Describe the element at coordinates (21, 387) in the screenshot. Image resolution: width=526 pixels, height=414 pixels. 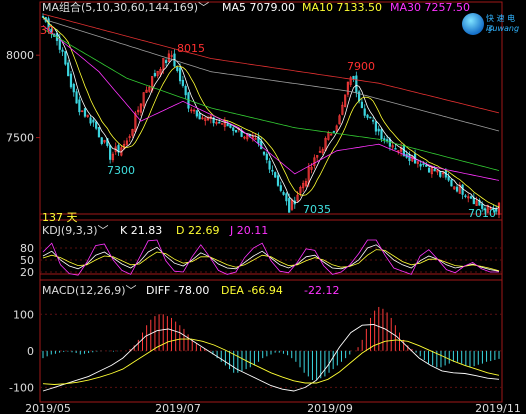
I see `macd-tick-label: -100` at that location.